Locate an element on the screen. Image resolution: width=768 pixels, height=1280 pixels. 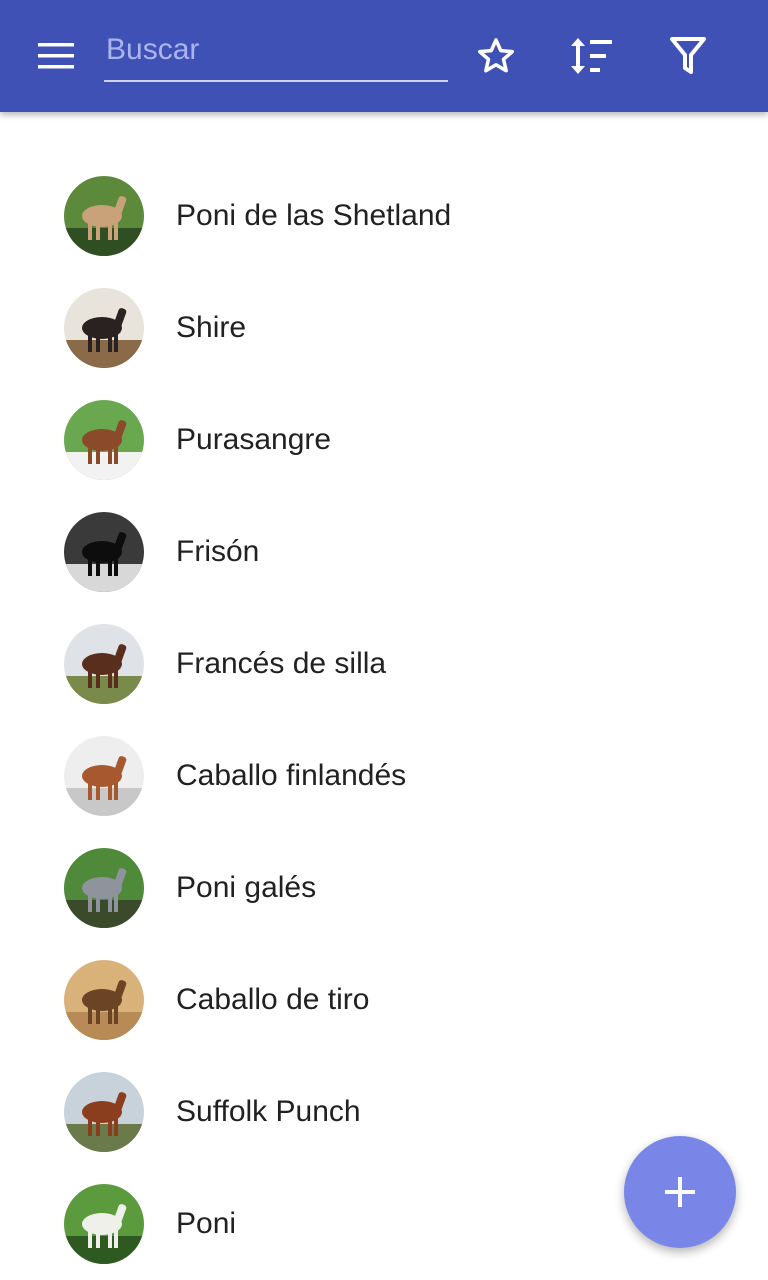
breed-name: Poni is located at coordinates (206, 1223).